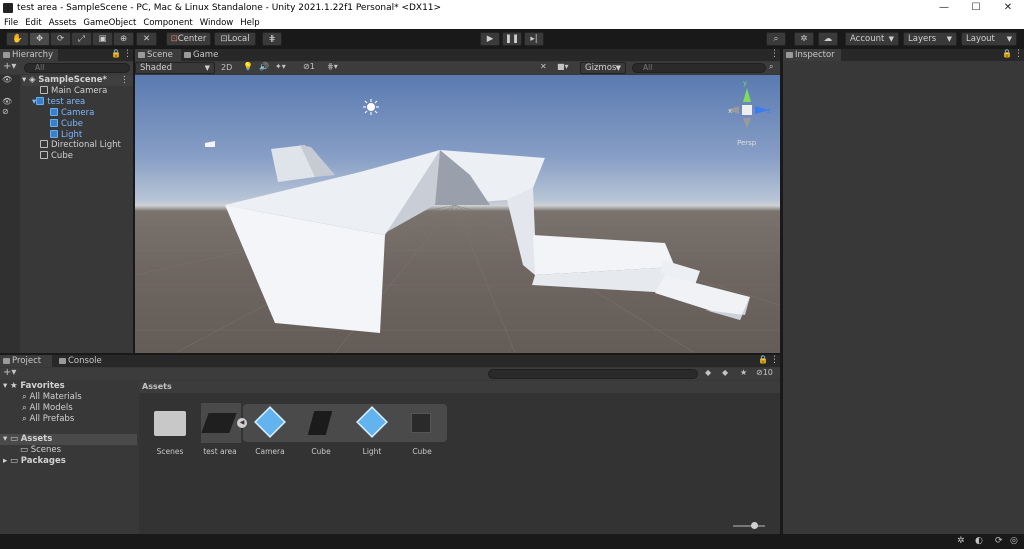 The width and height of the screenshot is (1024, 549). What do you see at coordinates (33, 23) in the screenshot?
I see `menu-edit: Edit` at bounding box center [33, 23].